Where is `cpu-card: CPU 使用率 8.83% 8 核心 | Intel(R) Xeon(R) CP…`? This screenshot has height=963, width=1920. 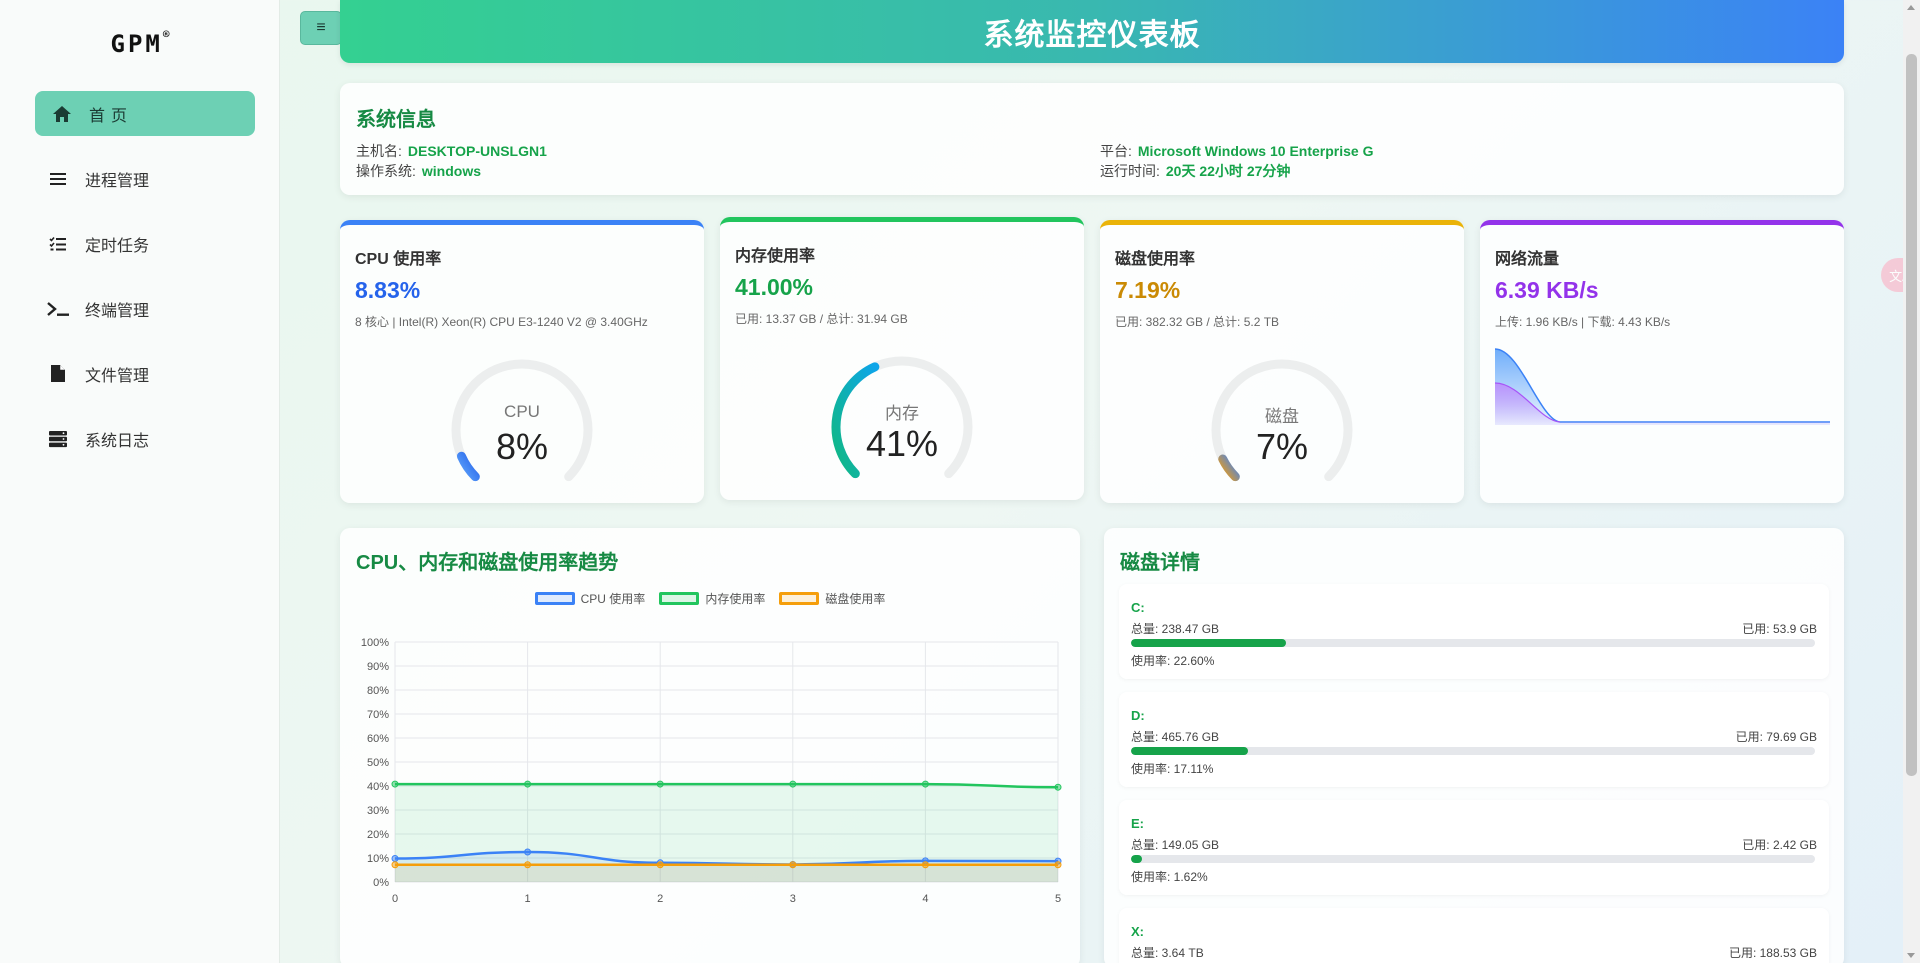 cpu-card: CPU 使用率 8.83% 8 核心 | Intel(R) Xeon(R) CP… is located at coordinates (522, 361).